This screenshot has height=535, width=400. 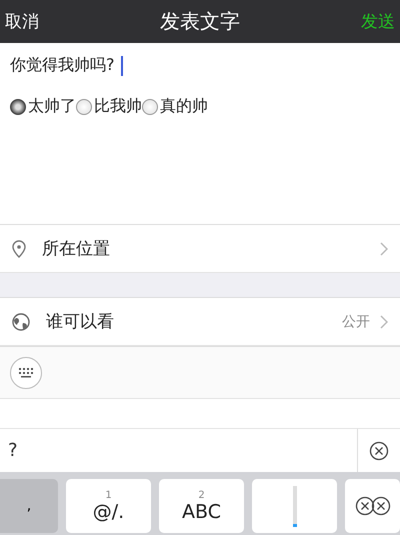 What do you see at coordinates (19, 249) in the screenshot?
I see `location-pin-icon` at bounding box center [19, 249].